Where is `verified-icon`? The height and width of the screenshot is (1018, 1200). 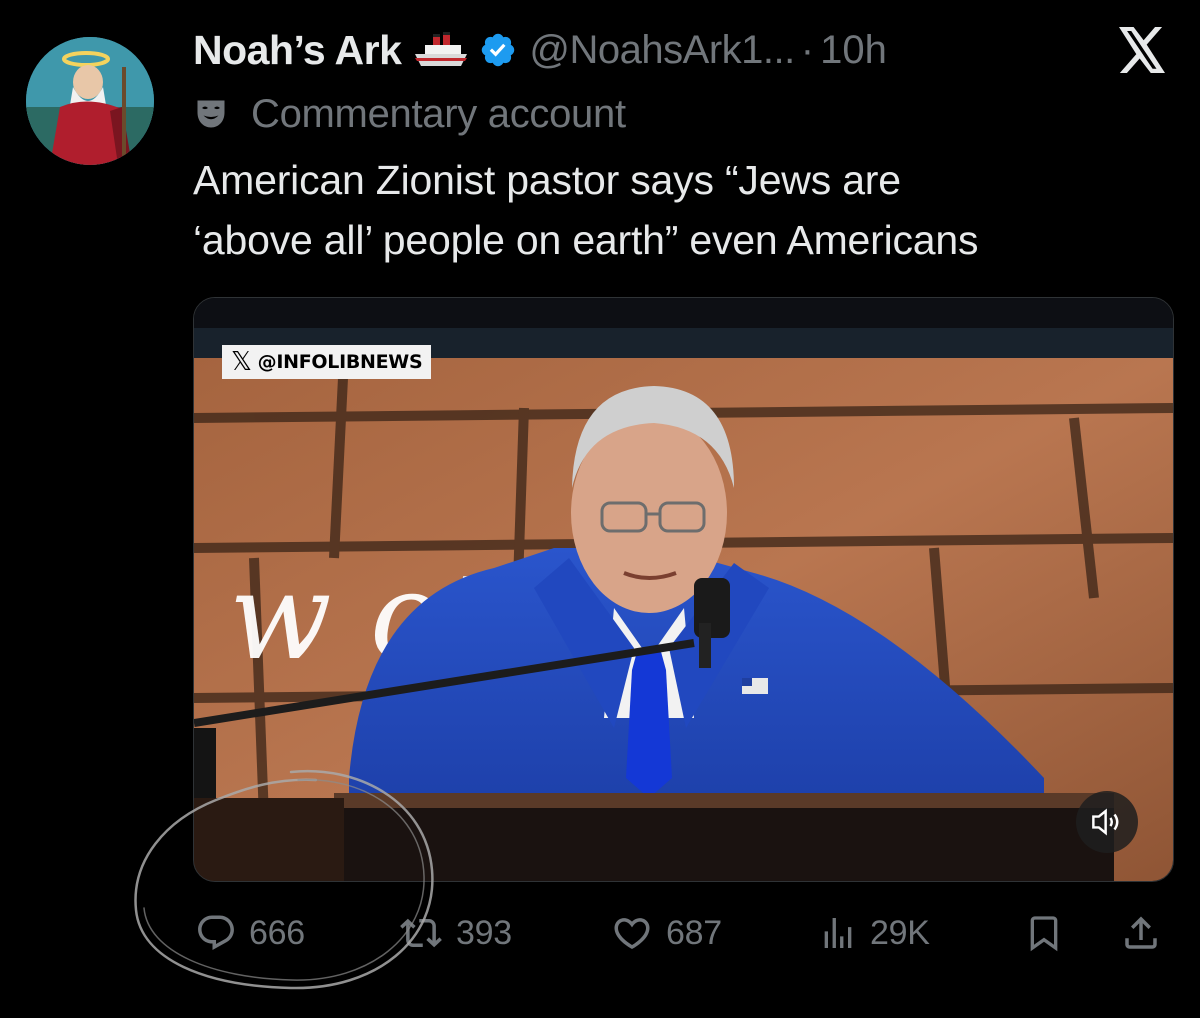 verified-icon is located at coordinates (498, 50).